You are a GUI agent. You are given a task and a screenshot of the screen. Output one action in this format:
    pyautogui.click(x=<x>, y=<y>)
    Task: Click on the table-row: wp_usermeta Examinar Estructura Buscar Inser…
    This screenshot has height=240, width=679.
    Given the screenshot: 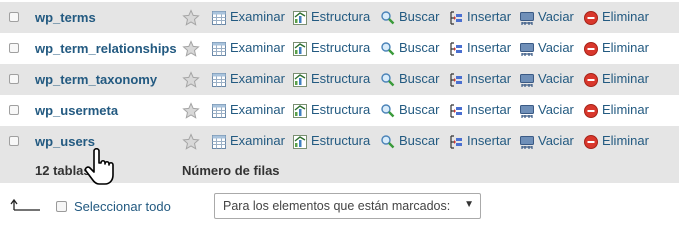 What is the action you would take?
    pyautogui.click(x=339, y=110)
    